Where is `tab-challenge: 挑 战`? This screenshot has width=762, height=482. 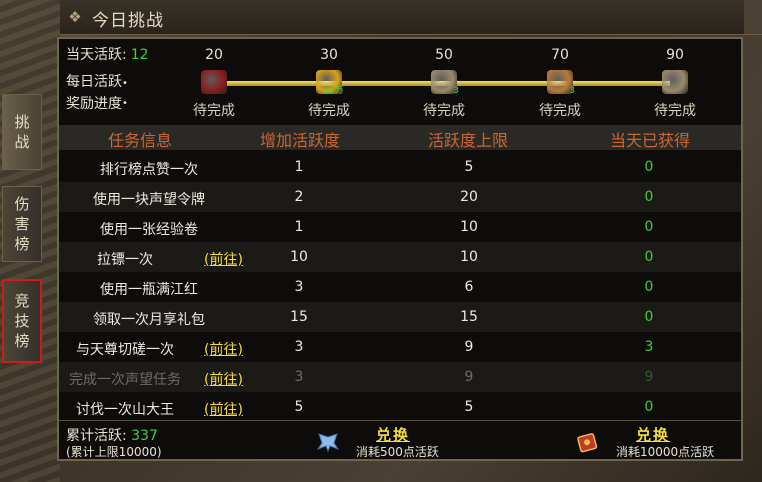
tab-challenge: 挑 战 is located at coordinates (22, 132).